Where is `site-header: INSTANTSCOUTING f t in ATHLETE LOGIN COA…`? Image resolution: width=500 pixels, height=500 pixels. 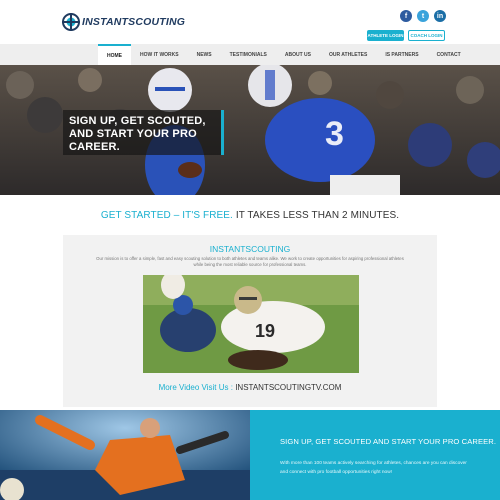 site-header: INSTANTSCOUTING f t in ATHLETE LOGIN COA… is located at coordinates (250, 22).